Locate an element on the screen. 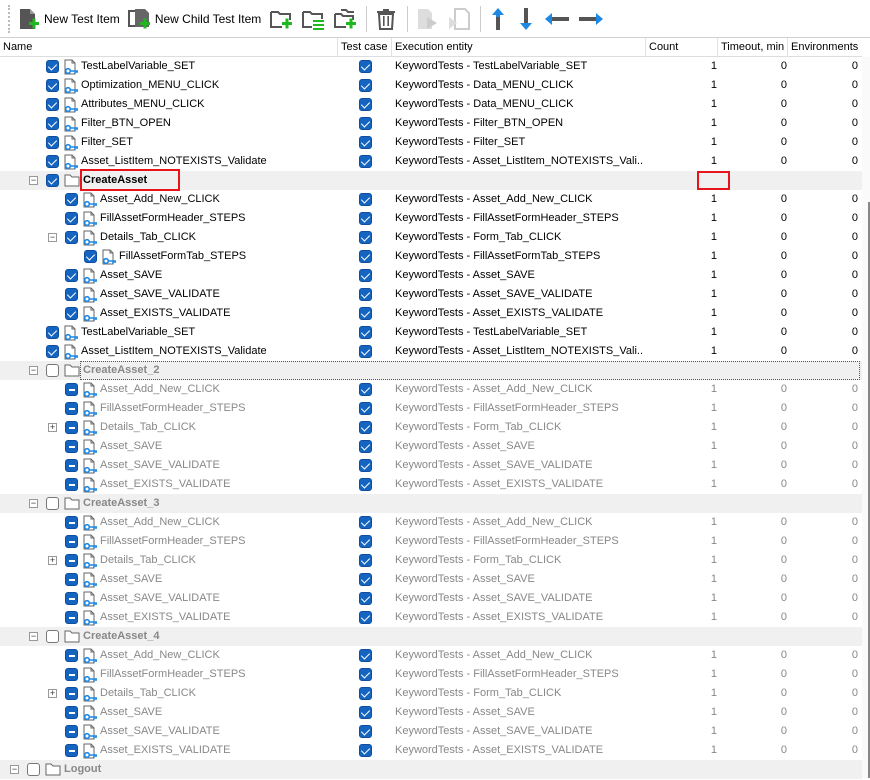 The height and width of the screenshot is (780, 870). column-name: Name is located at coordinates (169, 47).